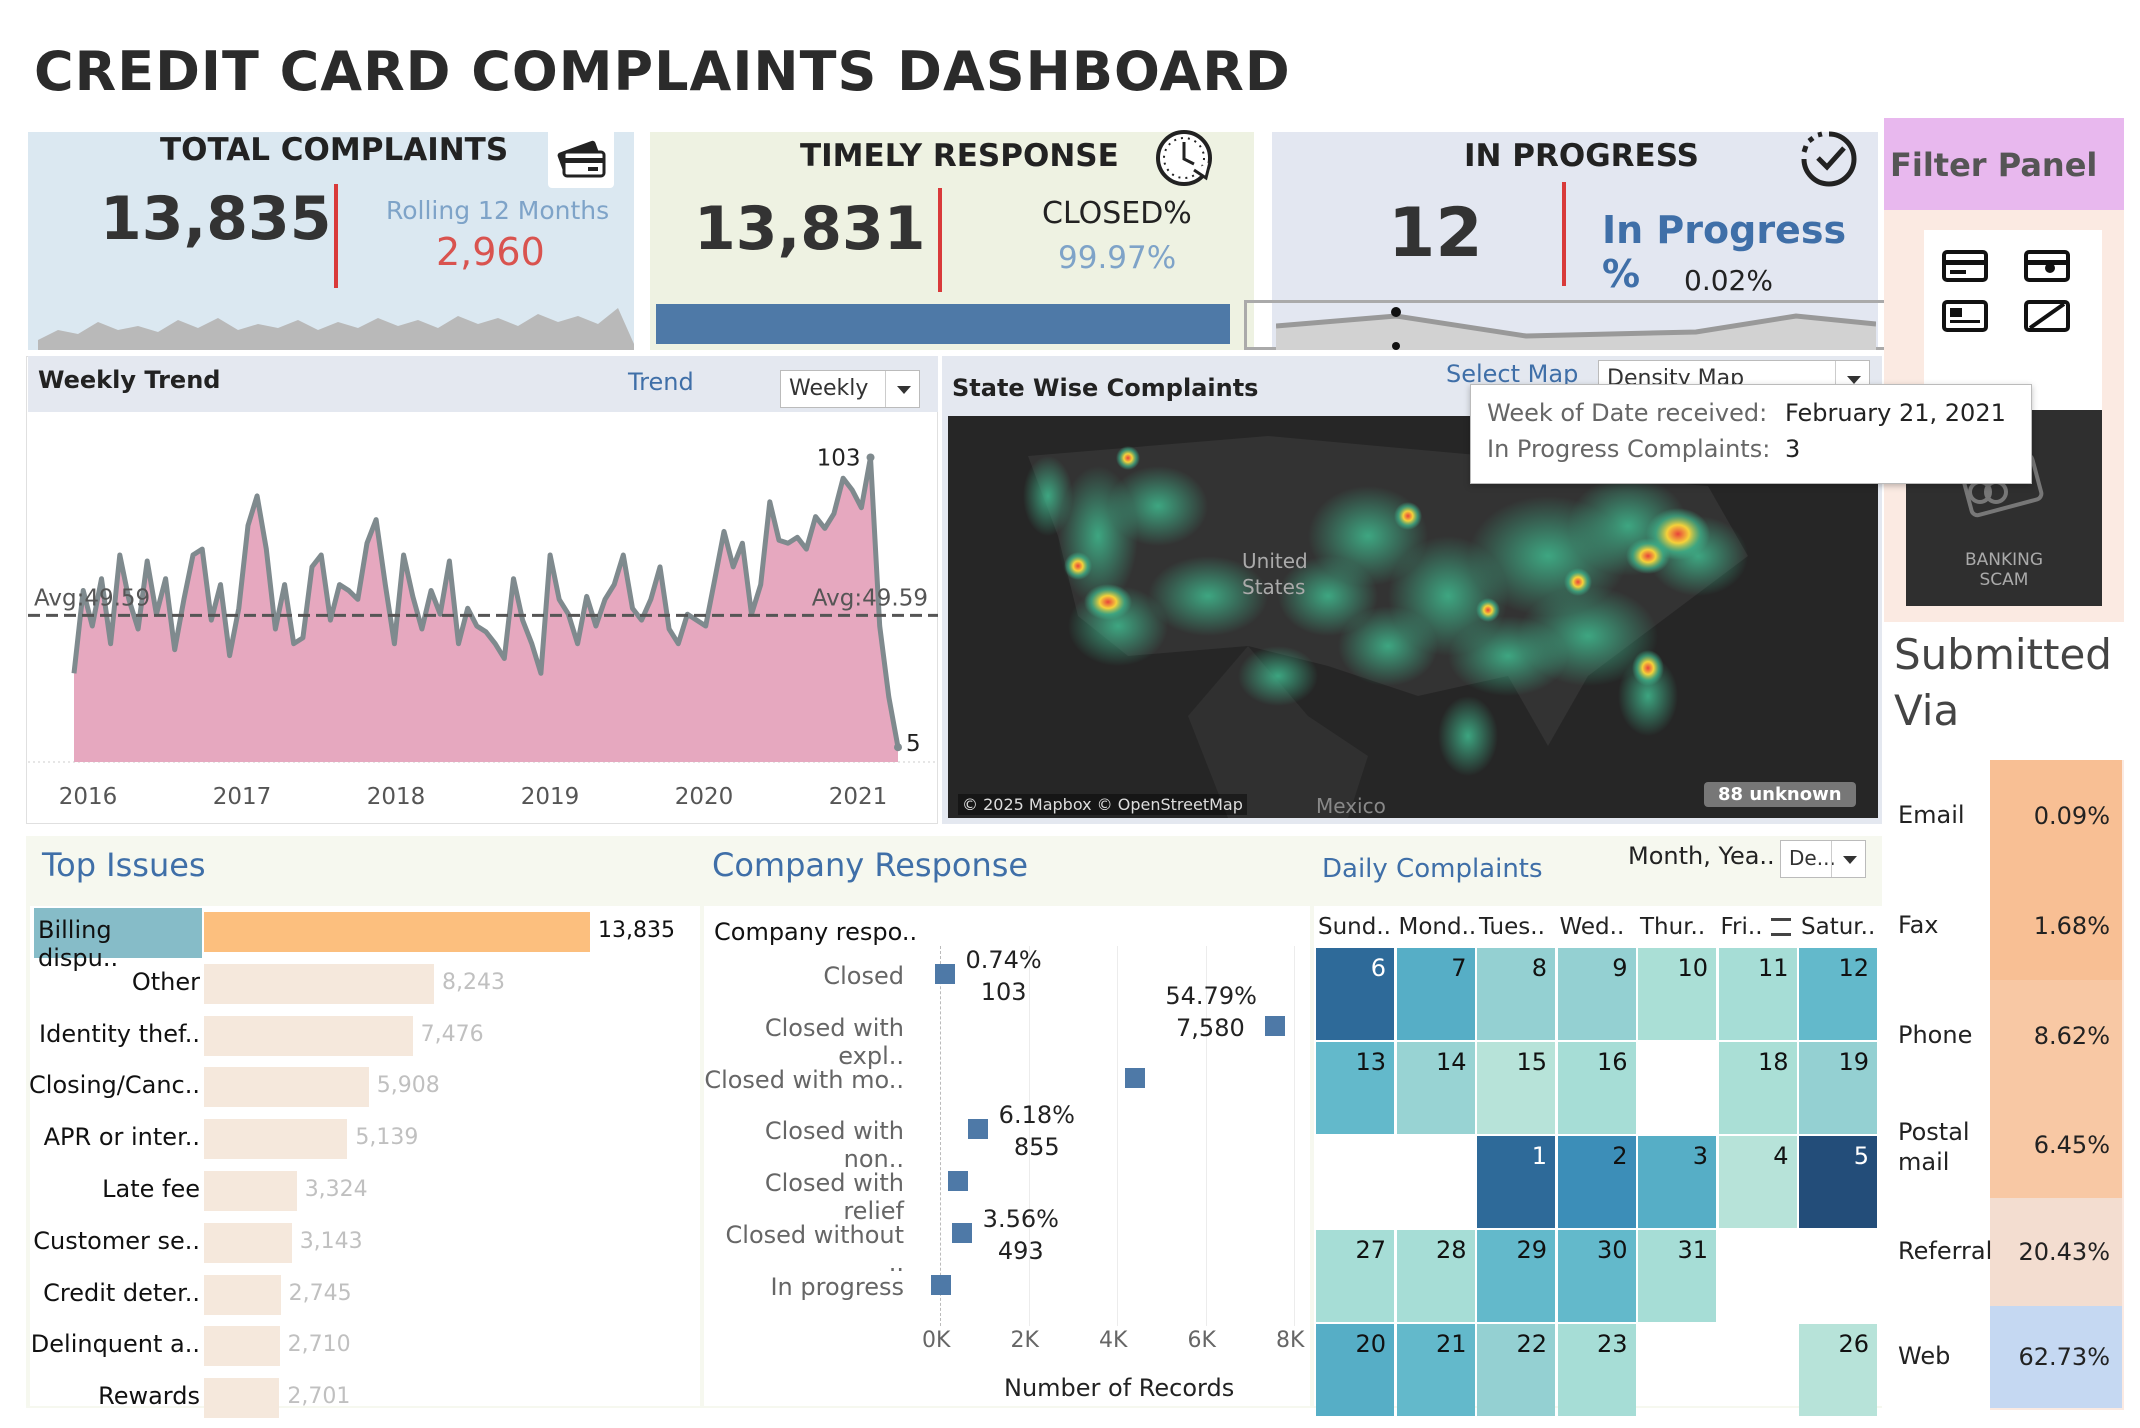 The height and width of the screenshot is (1428, 2140). What do you see at coordinates (1596, 1182) in the screenshot?
I see `calendar-day-cell: 2` at bounding box center [1596, 1182].